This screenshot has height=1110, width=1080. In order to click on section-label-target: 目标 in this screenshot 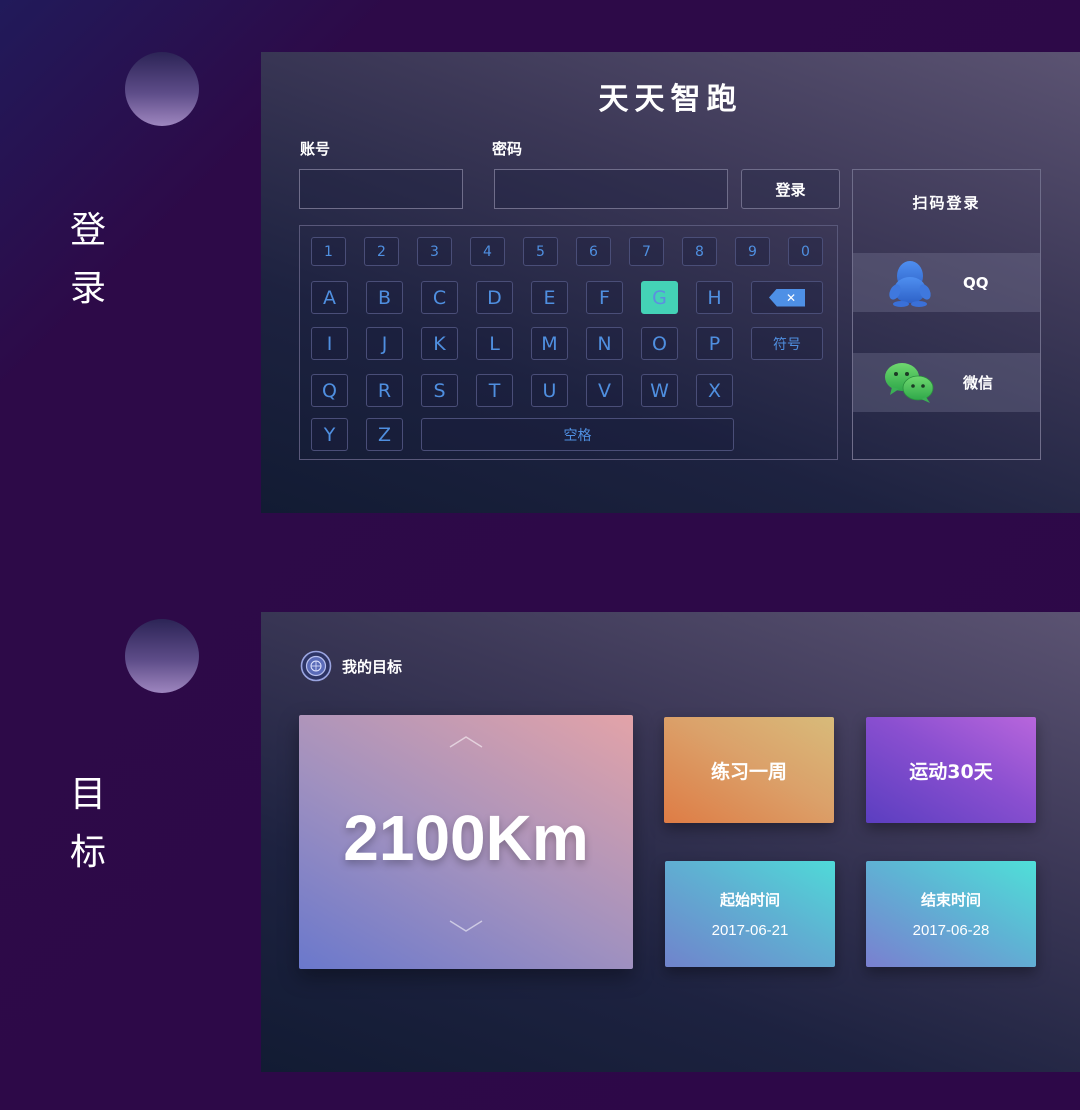, I will do `click(87, 823)`.